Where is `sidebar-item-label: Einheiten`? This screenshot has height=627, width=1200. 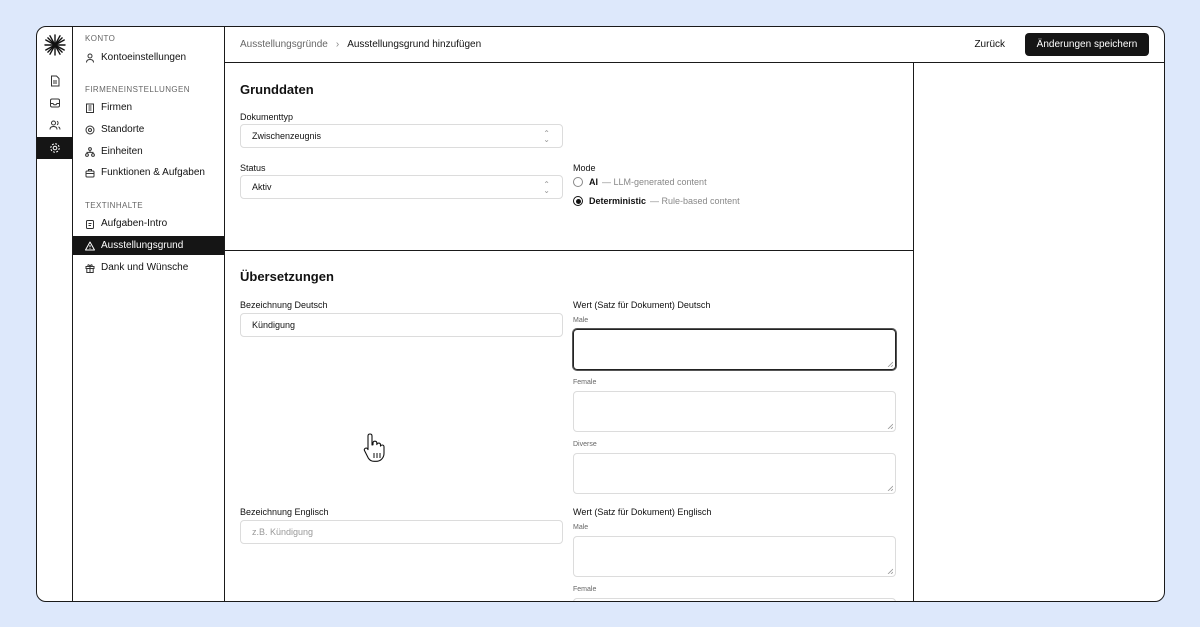
sidebar-item-label: Einheiten is located at coordinates (122, 151).